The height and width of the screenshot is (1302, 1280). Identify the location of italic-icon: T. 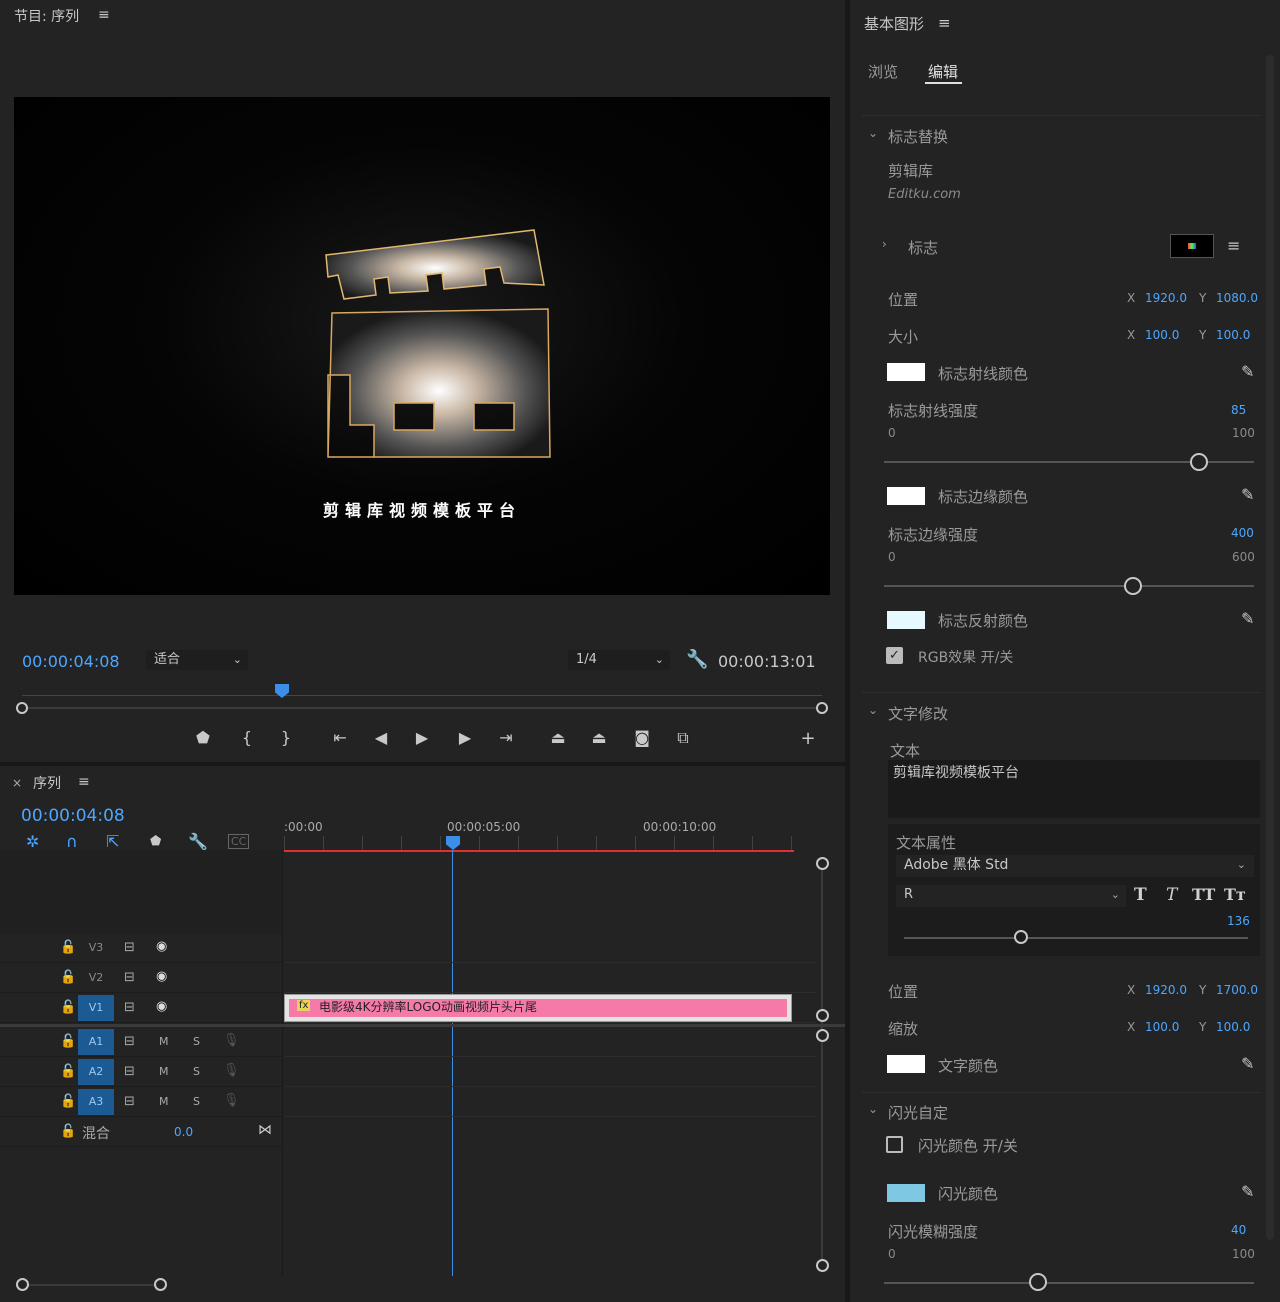
(1171, 895).